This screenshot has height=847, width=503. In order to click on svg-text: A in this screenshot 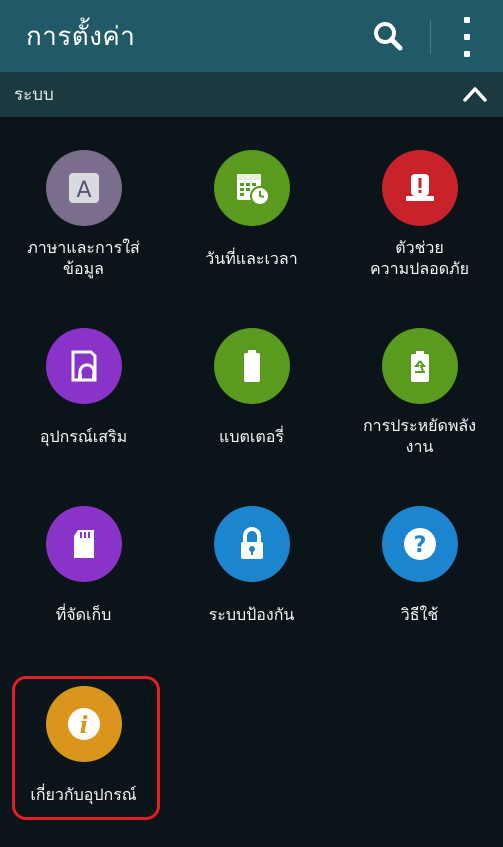, I will do `click(83, 190)`.